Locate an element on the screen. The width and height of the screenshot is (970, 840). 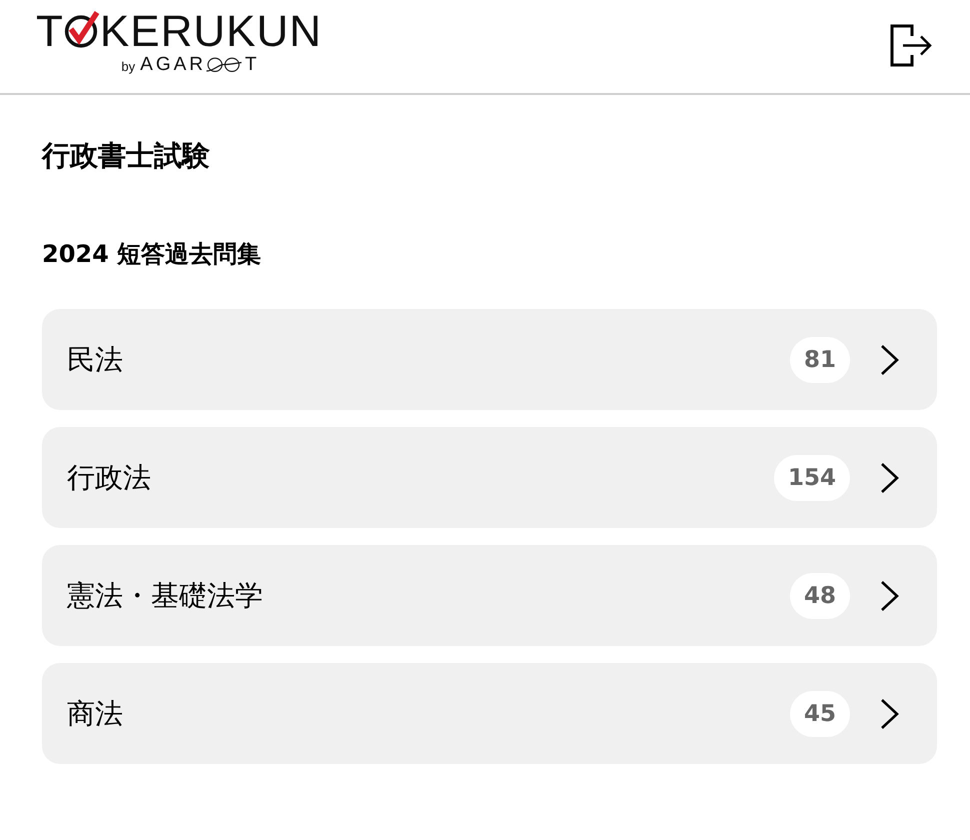
logout-button is located at coordinates (911, 45).